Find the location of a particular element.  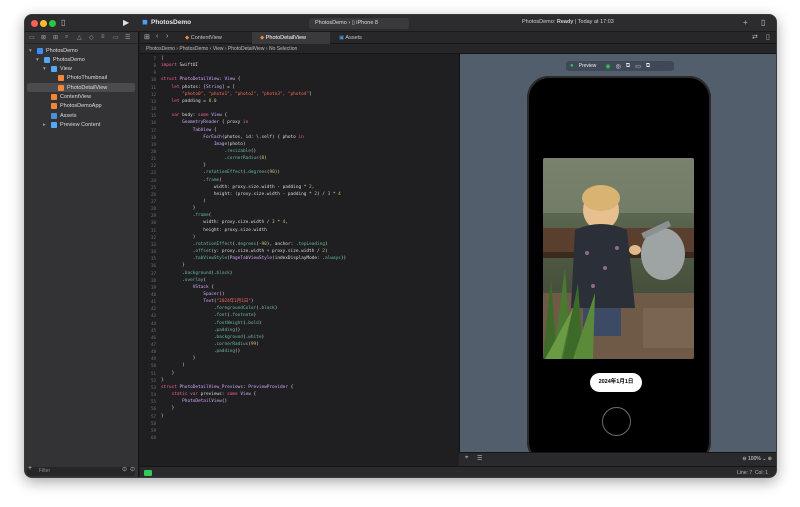

report-icon: ☰ is located at coordinates (127, 37).